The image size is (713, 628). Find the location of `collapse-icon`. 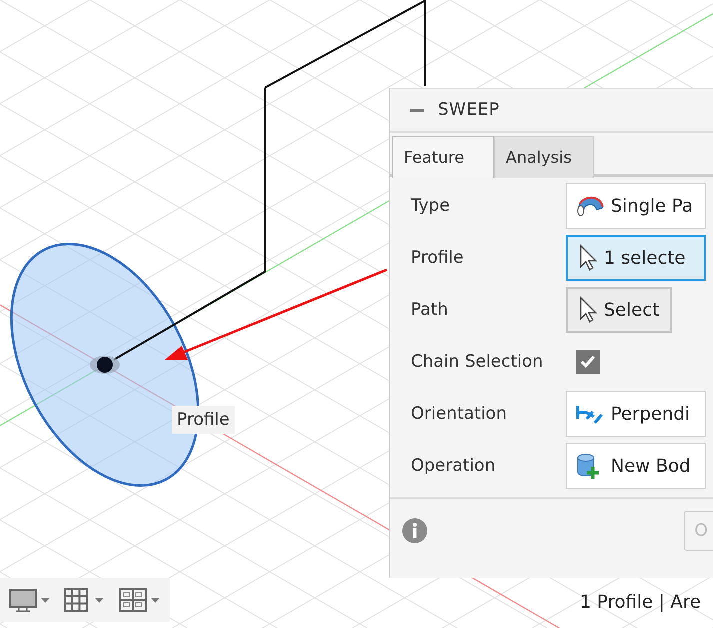

collapse-icon is located at coordinates (417, 110).